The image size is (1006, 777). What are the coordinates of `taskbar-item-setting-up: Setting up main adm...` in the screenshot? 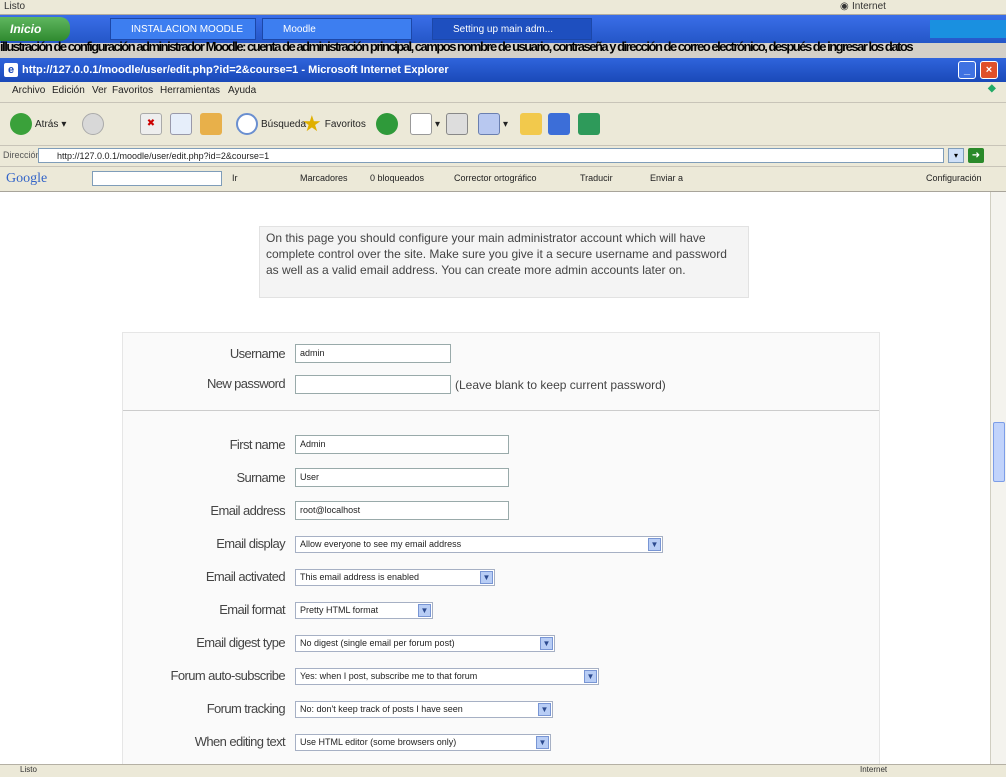 It's located at (512, 29).